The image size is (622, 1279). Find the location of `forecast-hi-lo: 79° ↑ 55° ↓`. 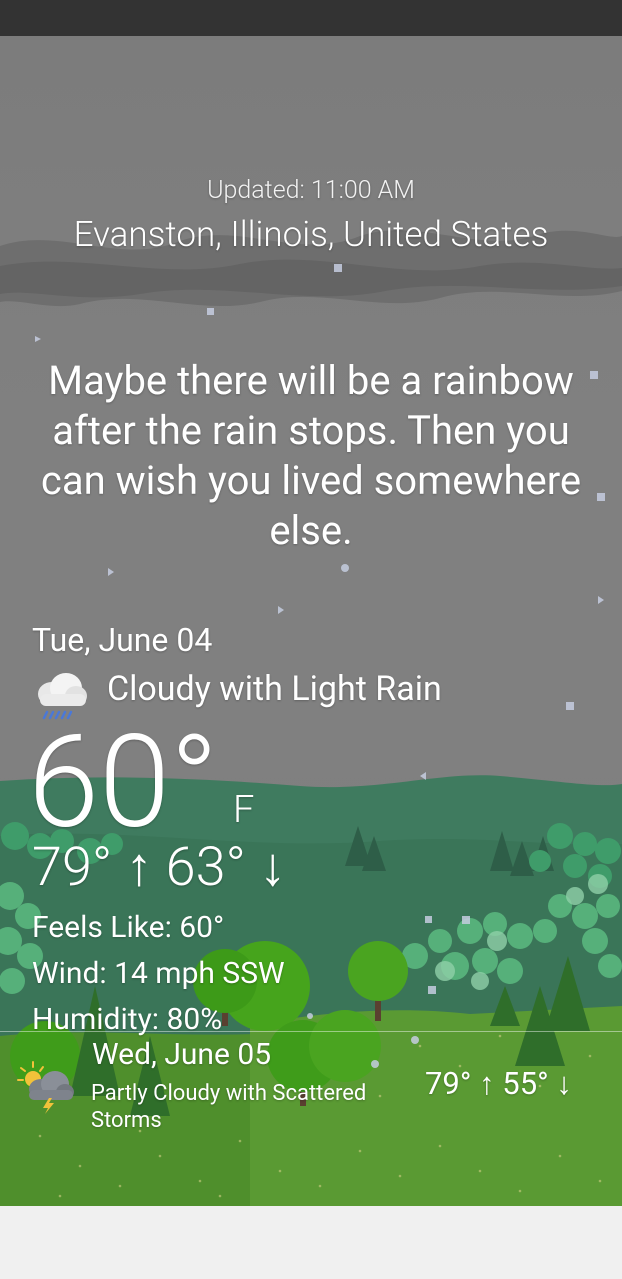

forecast-hi-lo: 79° ↑ 55° ↓ is located at coordinates (498, 1083).